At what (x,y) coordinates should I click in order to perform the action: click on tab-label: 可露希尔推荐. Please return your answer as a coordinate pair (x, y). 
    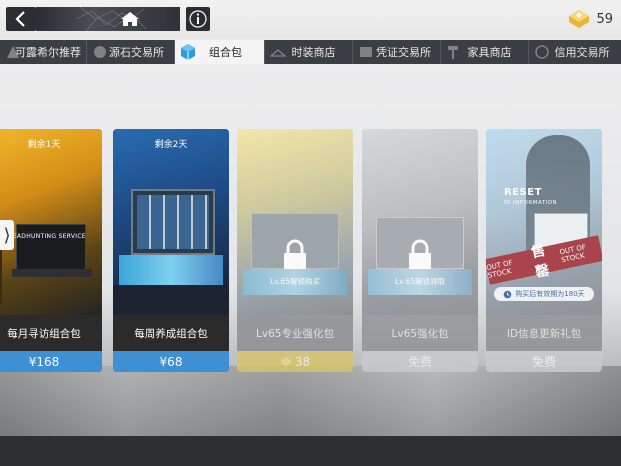
    Looking at the image, I should click on (48, 52).